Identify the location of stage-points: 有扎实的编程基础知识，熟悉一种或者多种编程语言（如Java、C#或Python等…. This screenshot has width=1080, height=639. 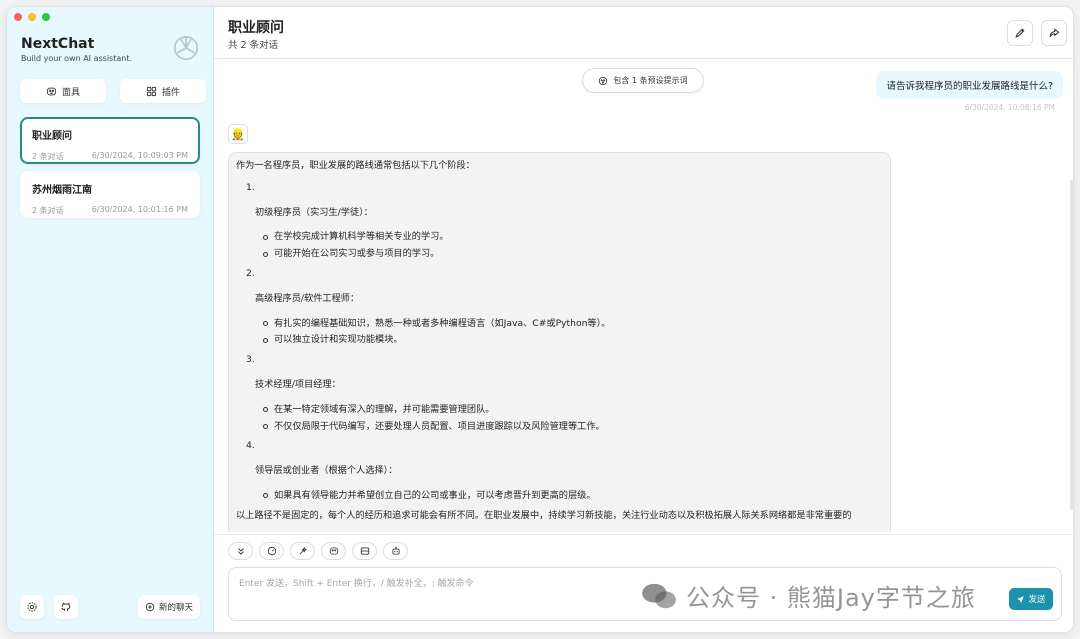
(559, 332).